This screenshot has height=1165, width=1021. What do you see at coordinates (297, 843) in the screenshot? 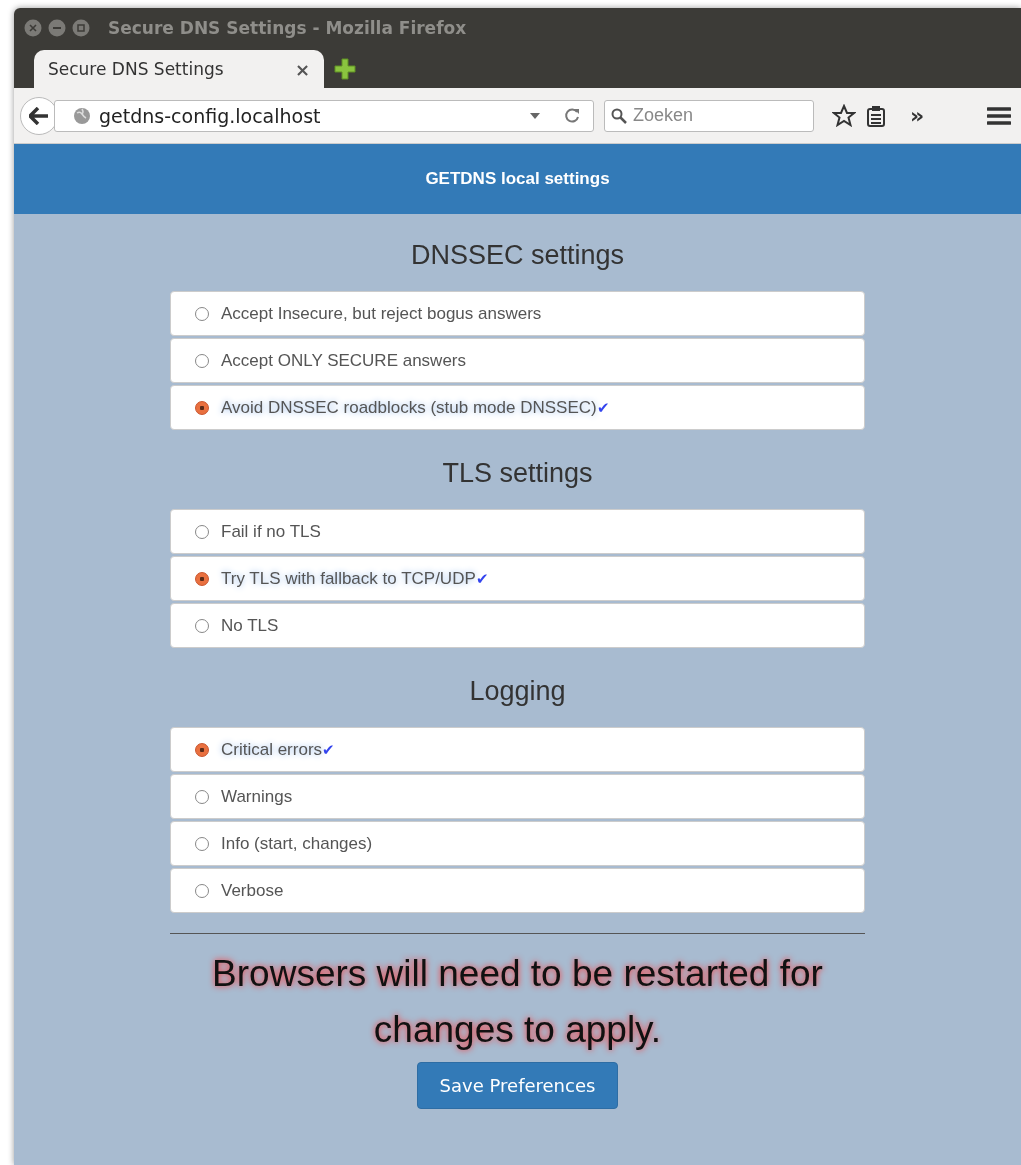
I see `option-label: Info (start, changes)` at bounding box center [297, 843].